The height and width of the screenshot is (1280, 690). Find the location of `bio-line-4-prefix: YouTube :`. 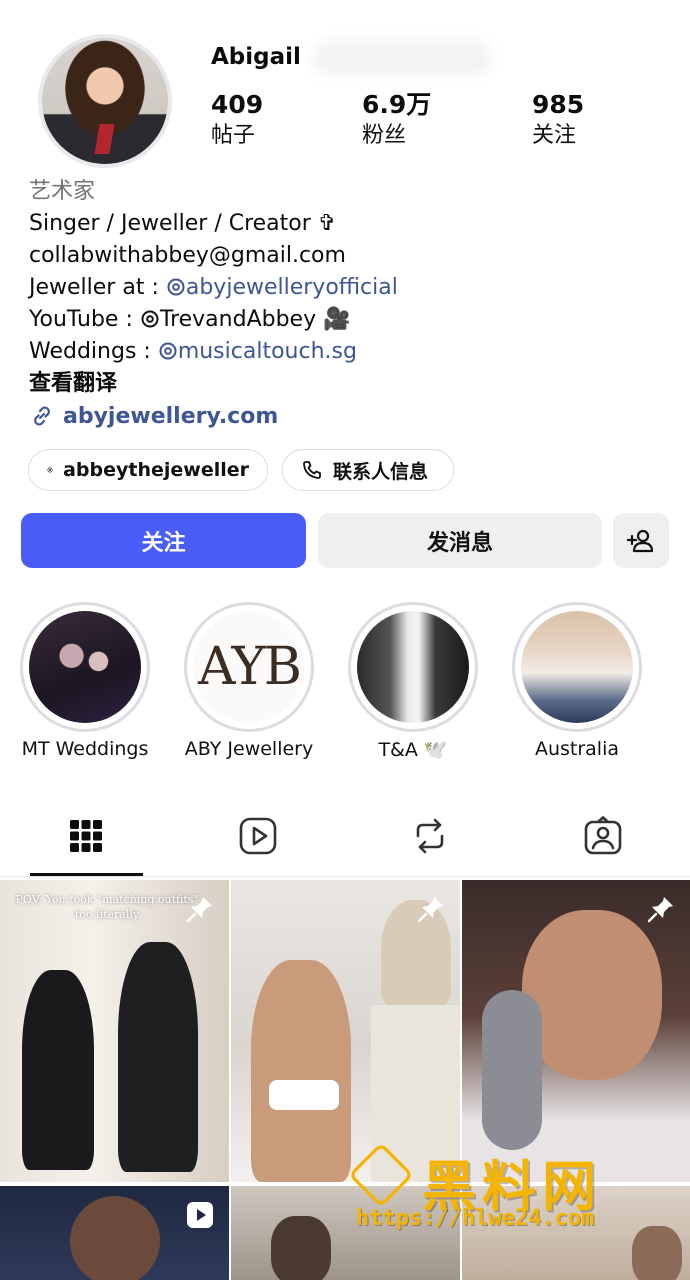

bio-line-4-prefix: YouTube : is located at coordinates (84, 319).